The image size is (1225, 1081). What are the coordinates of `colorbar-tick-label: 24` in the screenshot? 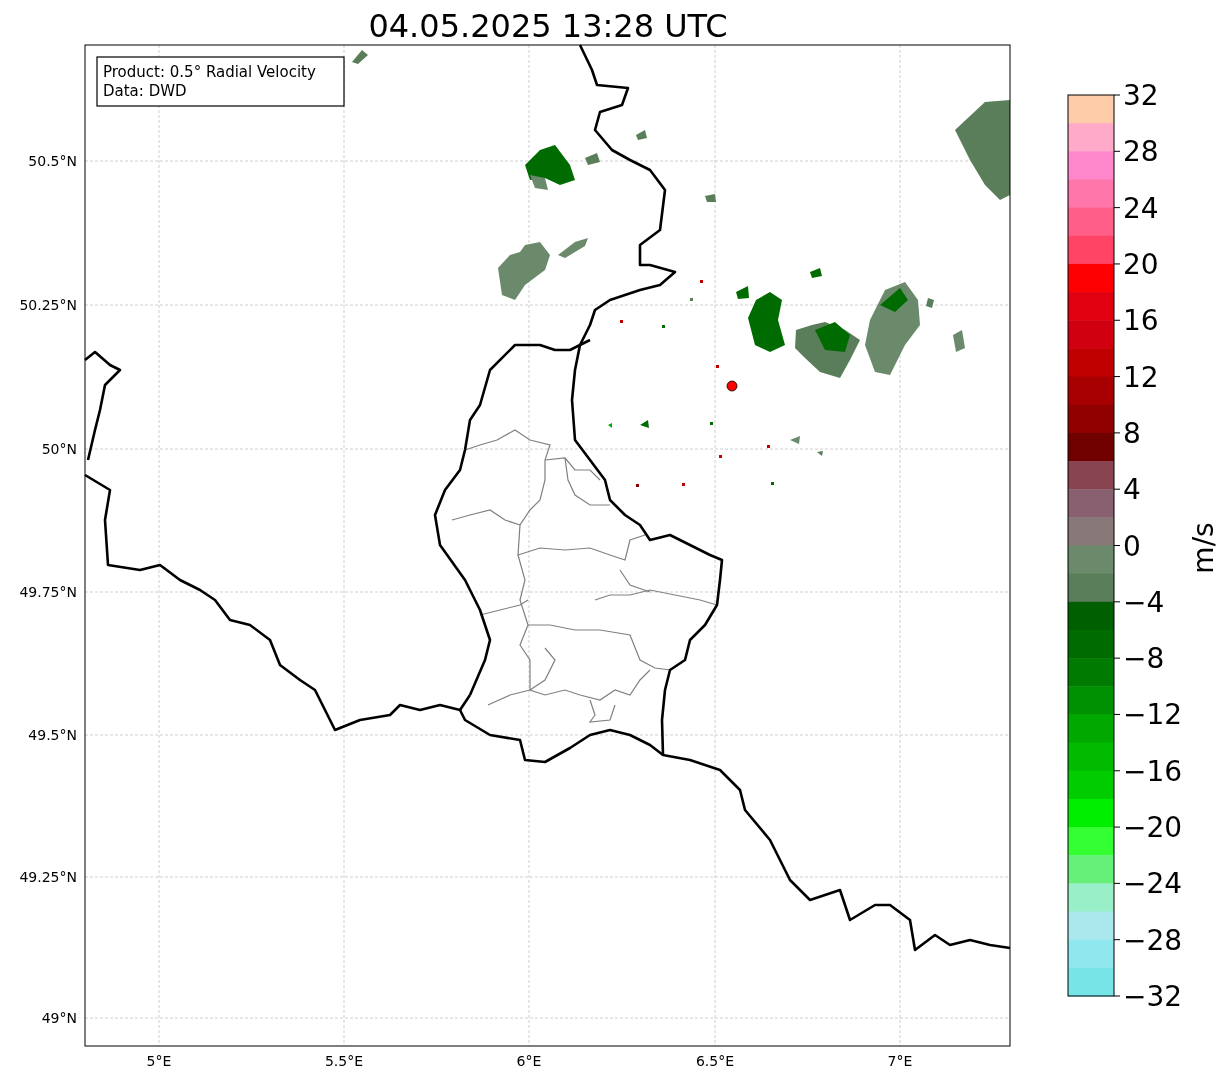 It's located at (1141, 208).